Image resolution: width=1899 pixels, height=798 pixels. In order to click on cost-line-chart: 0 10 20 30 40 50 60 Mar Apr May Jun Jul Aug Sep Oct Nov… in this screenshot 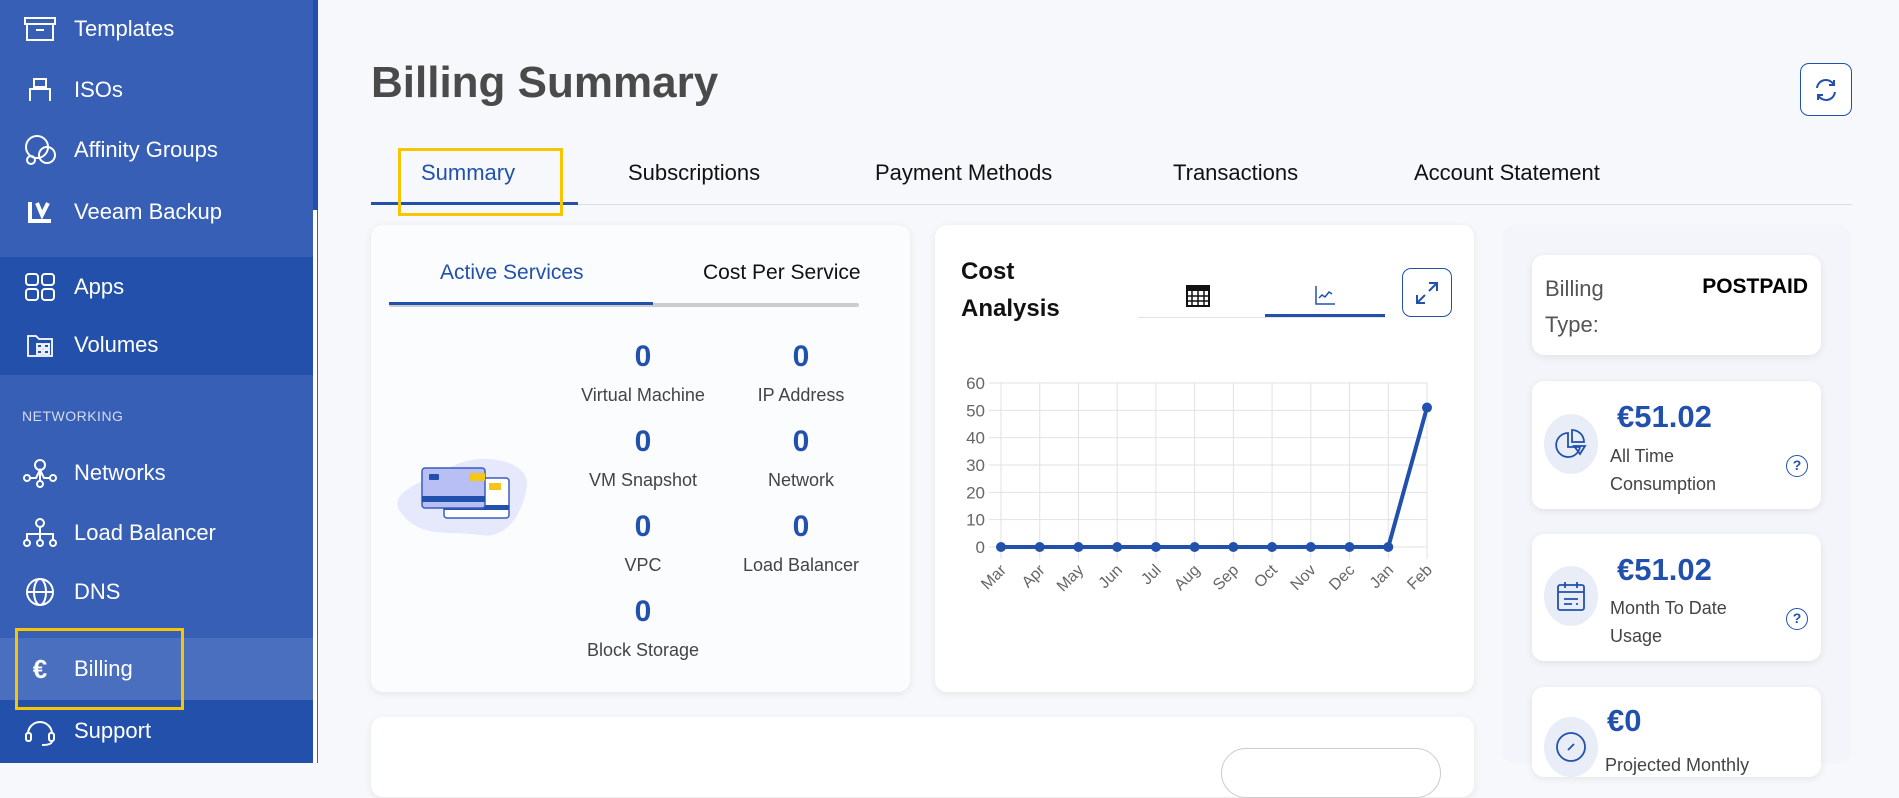, I will do `click(1201, 484)`.